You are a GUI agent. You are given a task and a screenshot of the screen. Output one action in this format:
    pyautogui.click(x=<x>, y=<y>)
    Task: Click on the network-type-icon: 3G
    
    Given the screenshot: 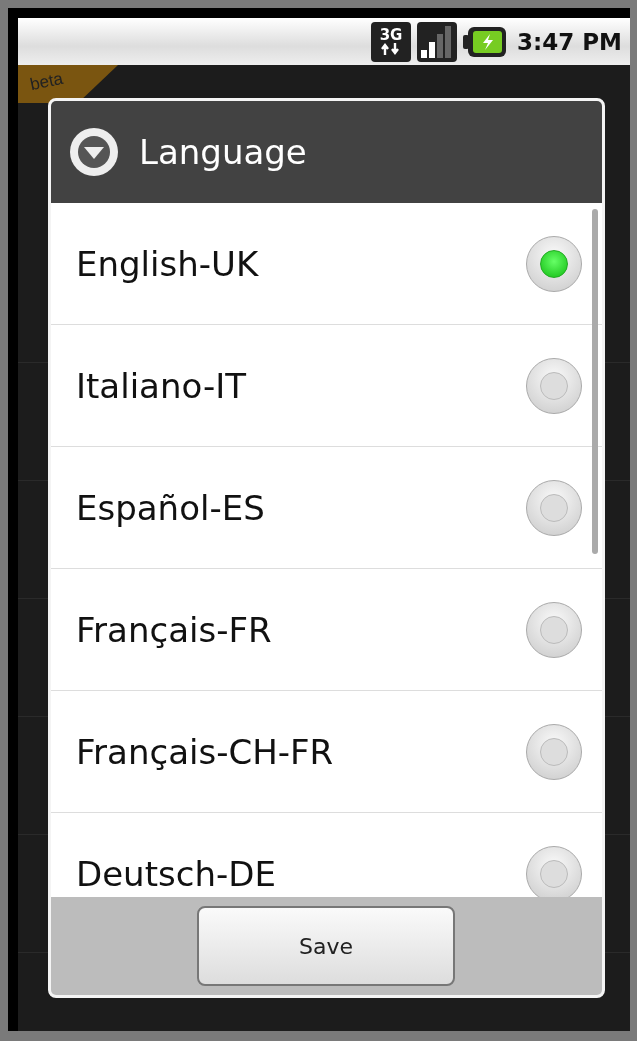 What is the action you would take?
    pyautogui.click(x=391, y=41)
    